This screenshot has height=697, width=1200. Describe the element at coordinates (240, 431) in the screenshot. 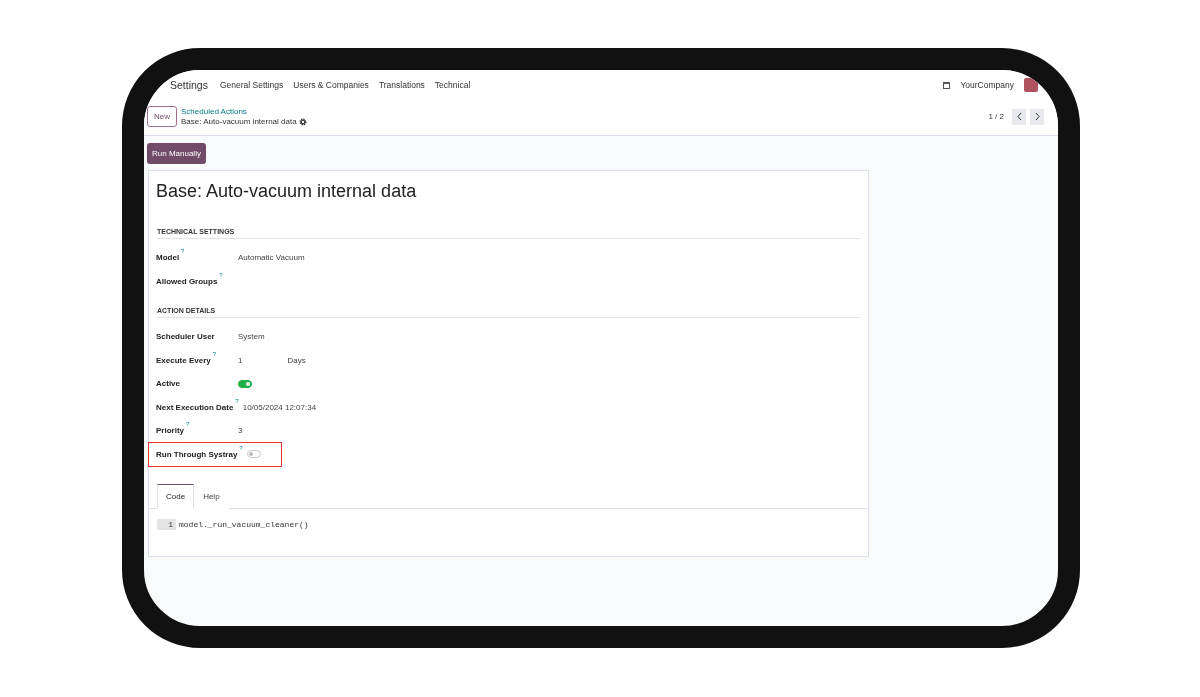

I see `field-value: 3` at that location.